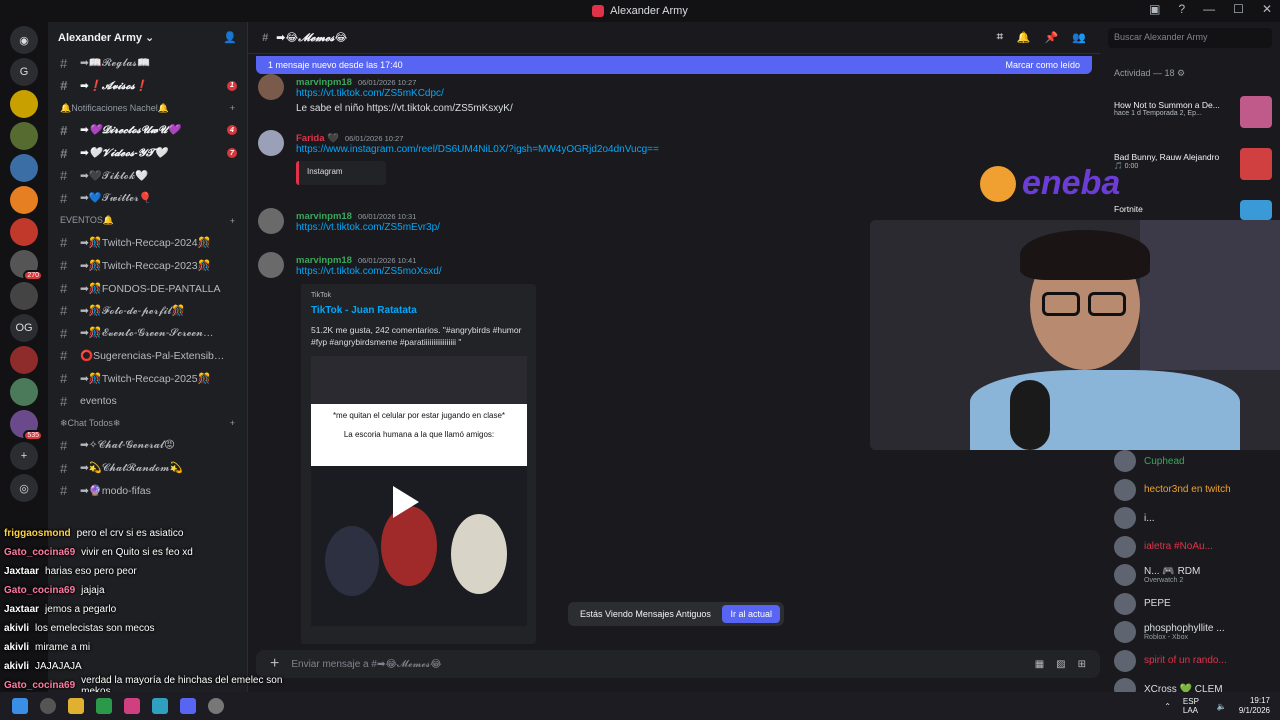 The width and height of the screenshot is (1280, 720). What do you see at coordinates (106, 37) in the screenshot?
I see `server-name: Alexander Army ⌄` at bounding box center [106, 37].